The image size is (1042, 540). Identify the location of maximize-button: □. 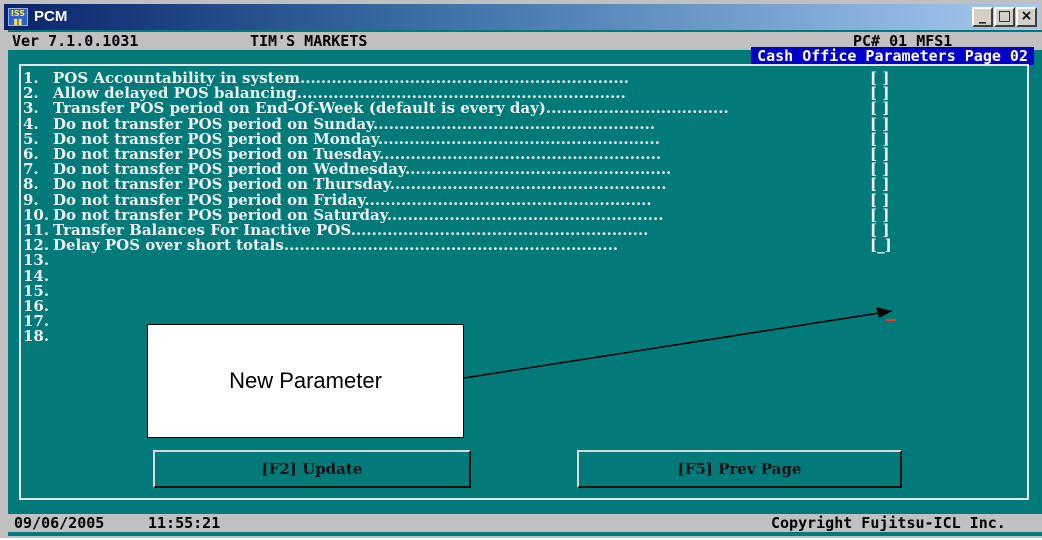
(1004, 17).